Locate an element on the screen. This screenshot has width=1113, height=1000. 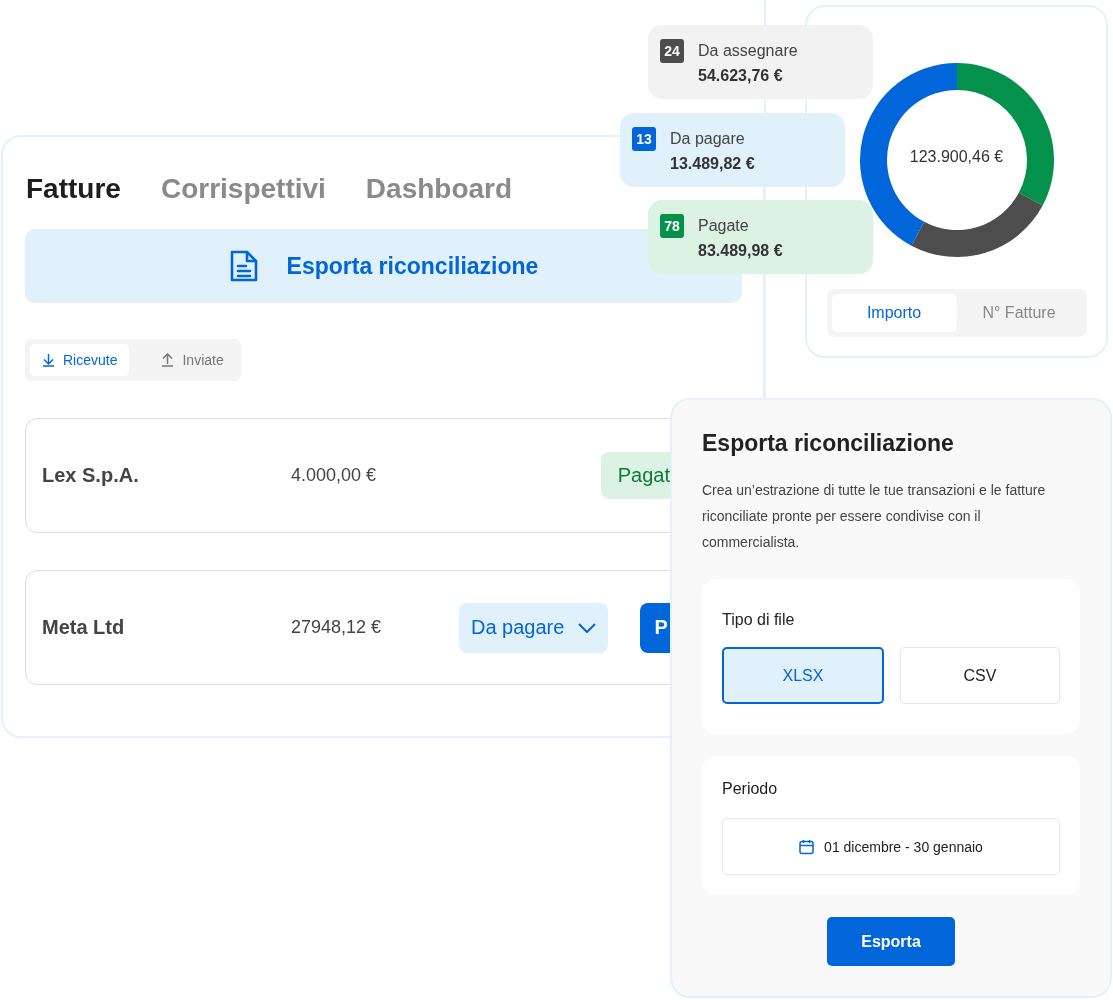
download-icon is located at coordinates (48, 360).